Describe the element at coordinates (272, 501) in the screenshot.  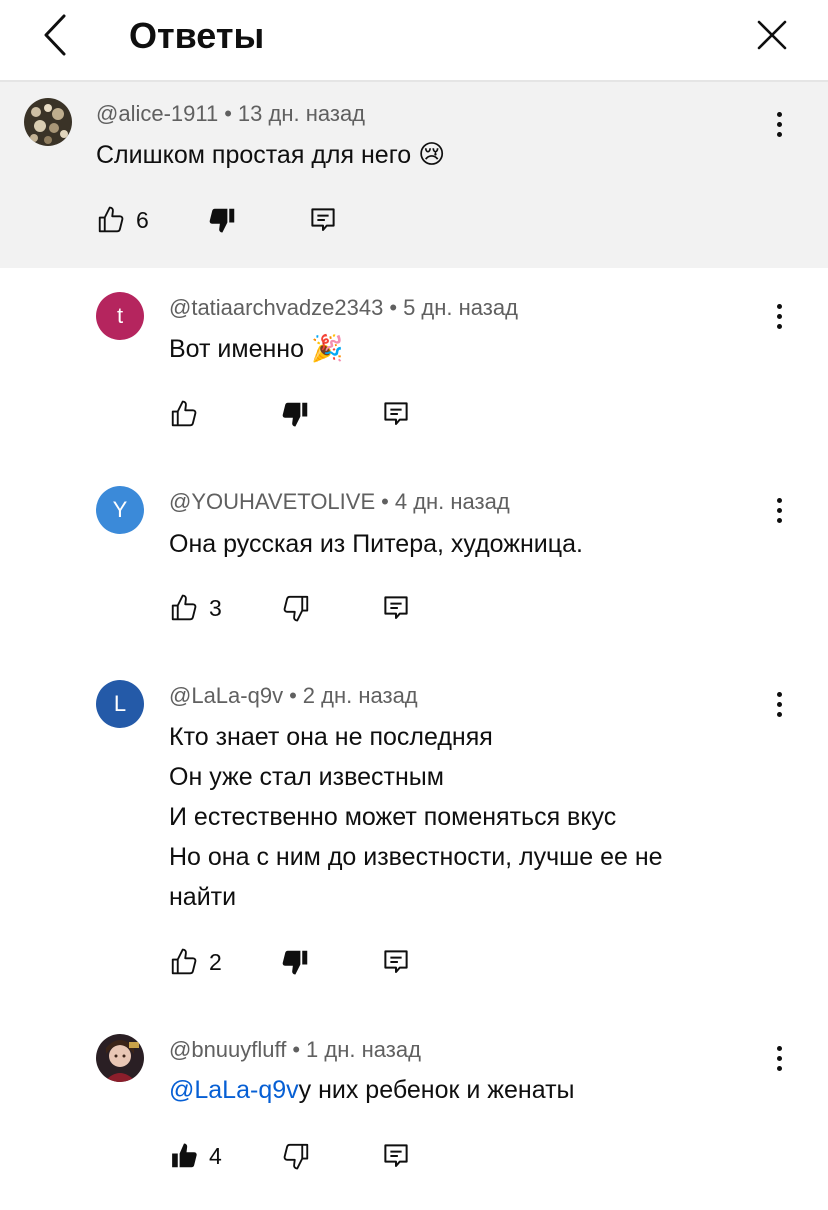
I see `comment-author: @YOUHAVETOLIVE` at that location.